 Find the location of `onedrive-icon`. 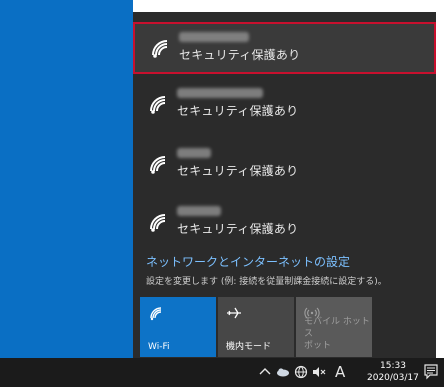

onedrive-icon is located at coordinates (283, 372).